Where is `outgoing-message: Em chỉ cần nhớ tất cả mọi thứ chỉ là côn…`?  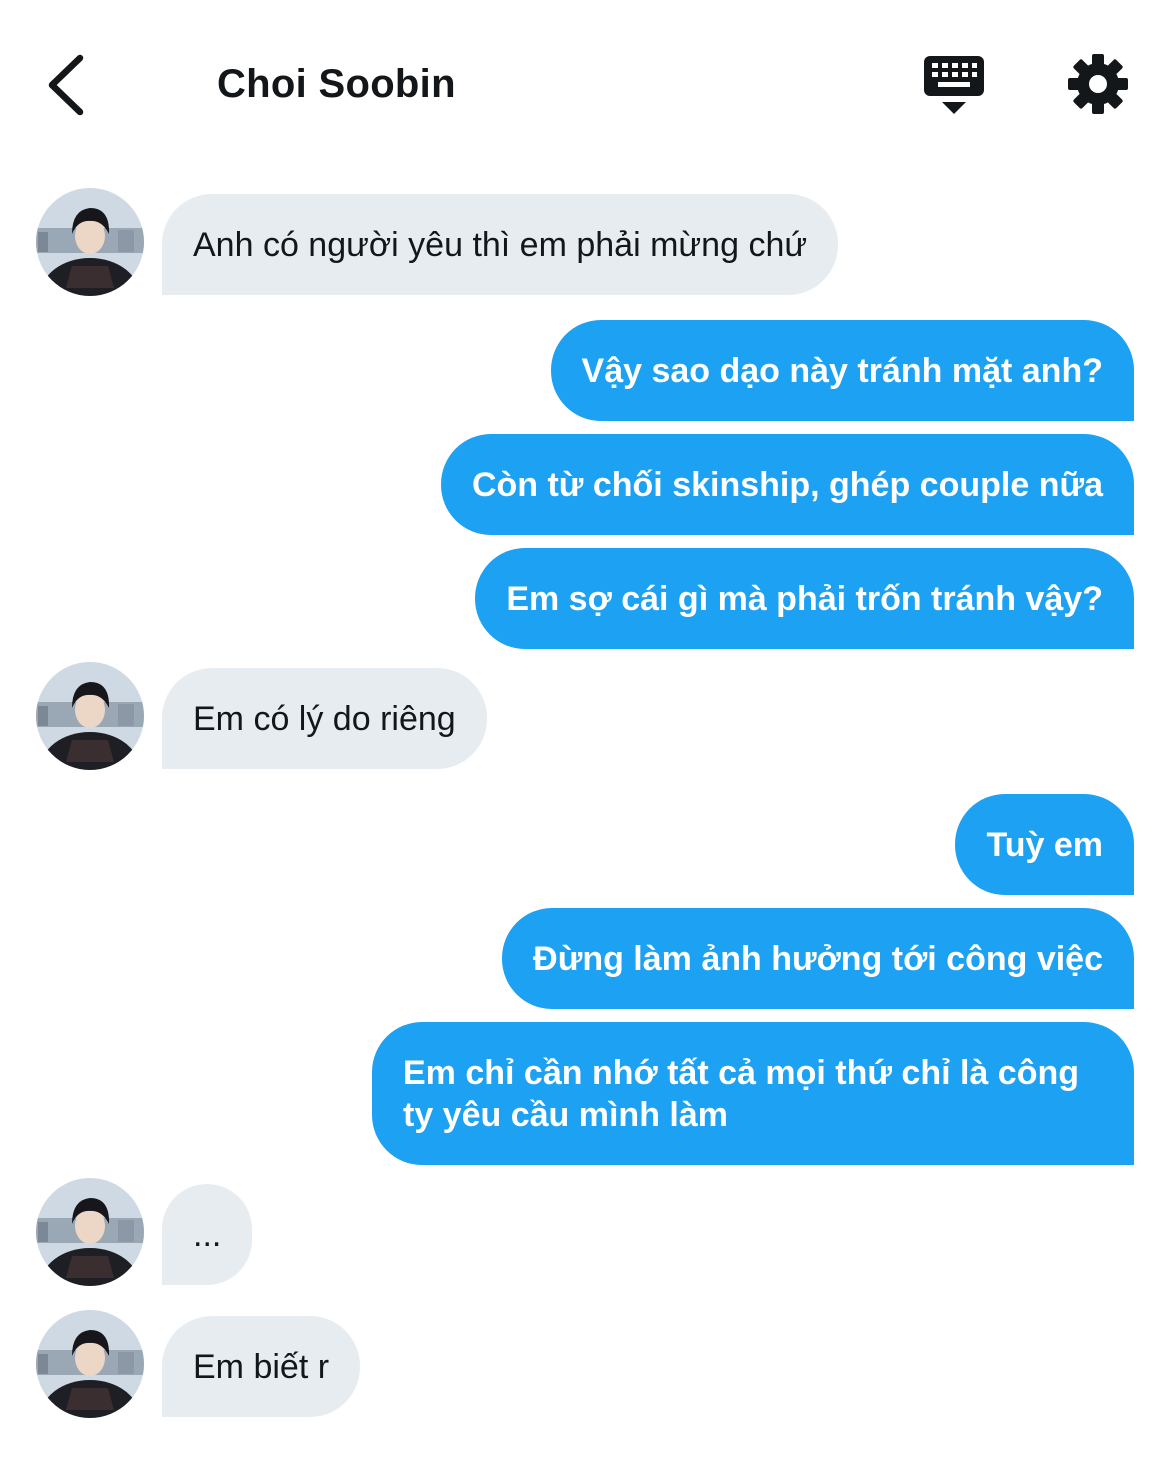
outgoing-message: Em chỉ cần nhớ tất cả mọi thứ chỉ là côn… is located at coordinates (753, 1093).